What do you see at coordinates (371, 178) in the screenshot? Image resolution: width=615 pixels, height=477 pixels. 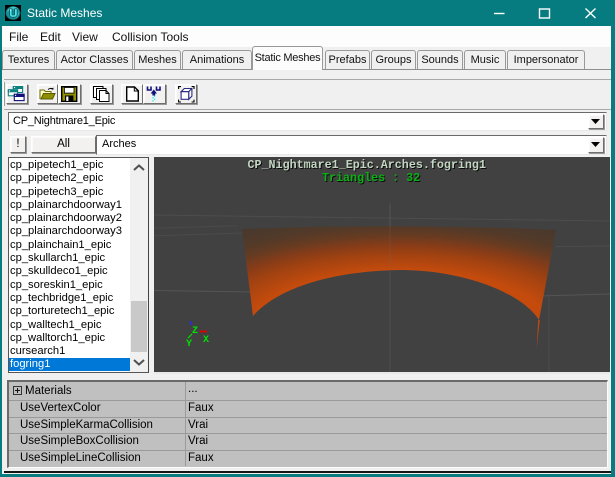 I see `svg-text: Triangles : 32` at bounding box center [371, 178].